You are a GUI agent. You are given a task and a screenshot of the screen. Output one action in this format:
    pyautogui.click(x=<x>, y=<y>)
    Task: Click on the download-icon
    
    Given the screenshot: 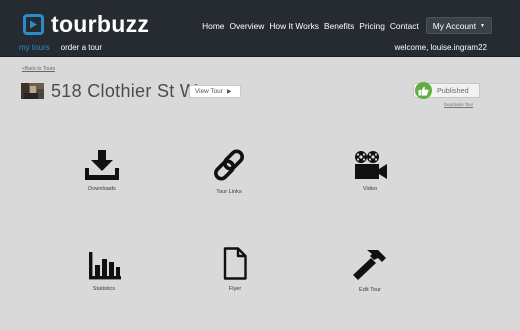 What is the action you would take?
    pyautogui.click(x=102, y=165)
    